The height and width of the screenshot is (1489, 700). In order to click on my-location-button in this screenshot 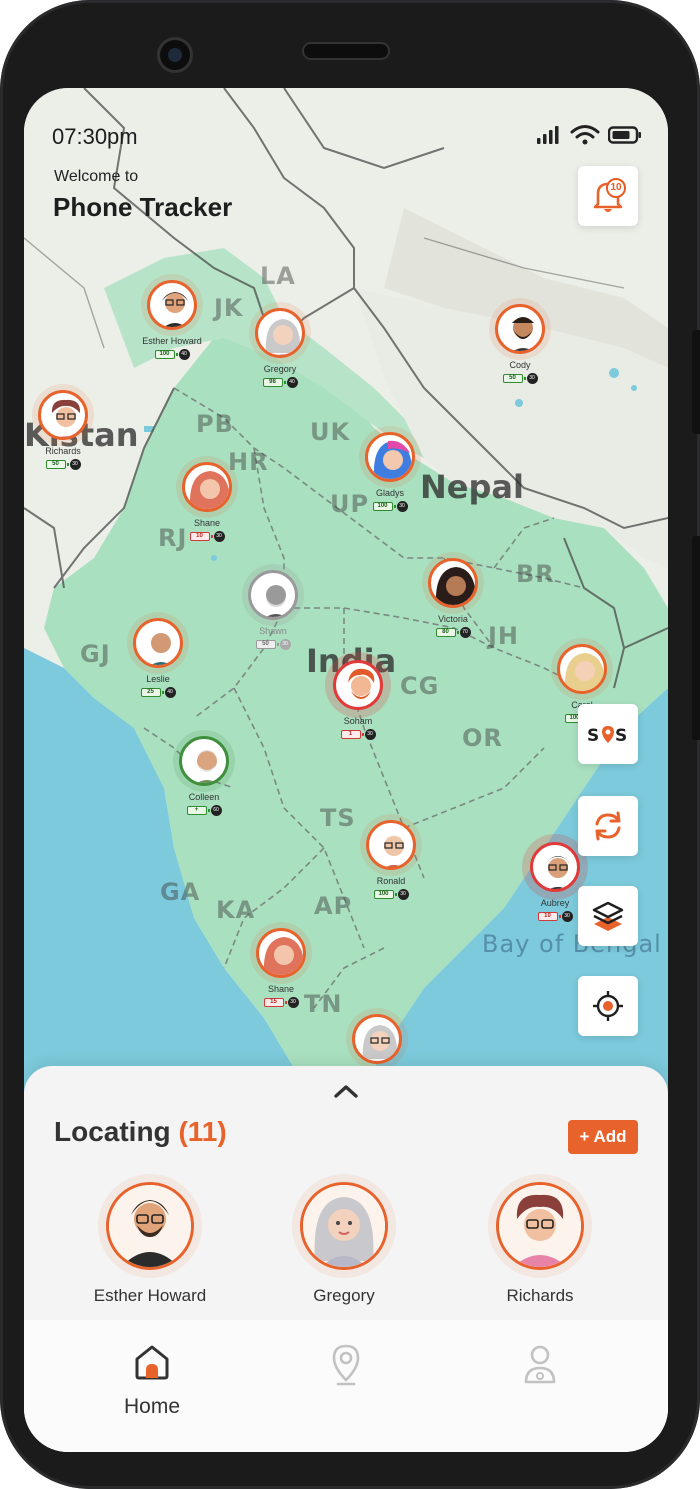, I will do `click(608, 1006)`.